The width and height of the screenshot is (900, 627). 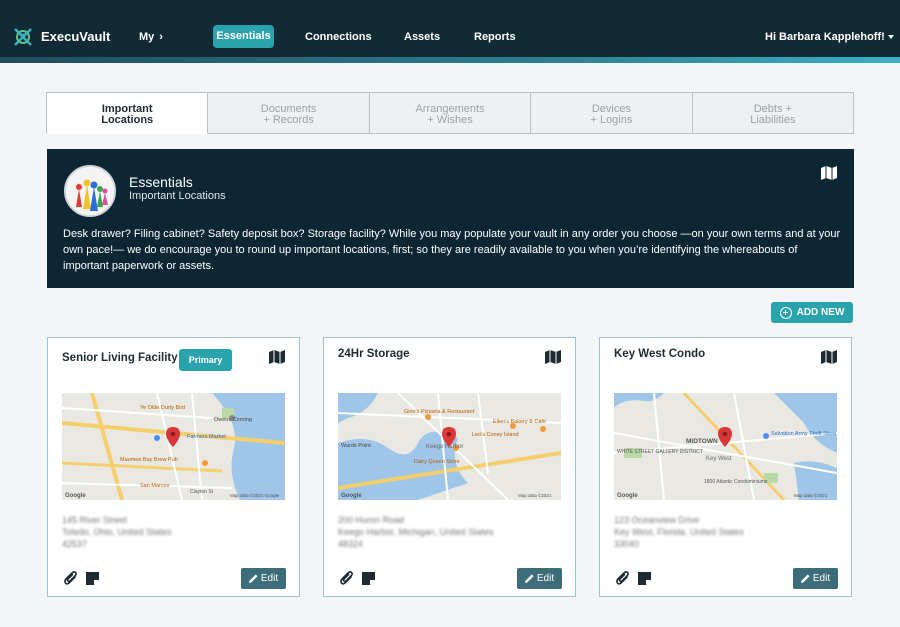 I want to click on add-new-label: ADD NEW, so click(x=820, y=312).